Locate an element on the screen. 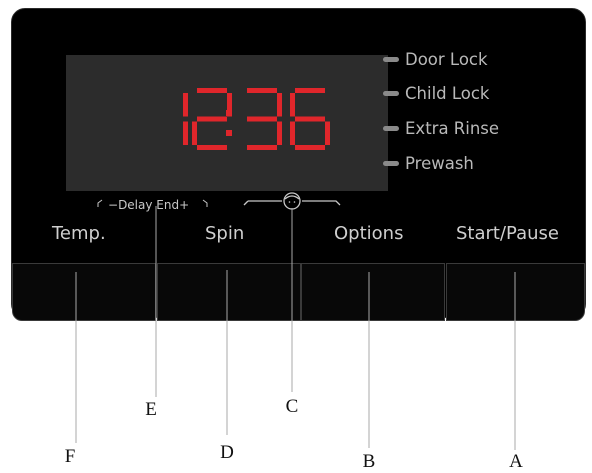 This screenshot has width=592, height=473. delay-end-brackets is located at coordinates (152, 203).